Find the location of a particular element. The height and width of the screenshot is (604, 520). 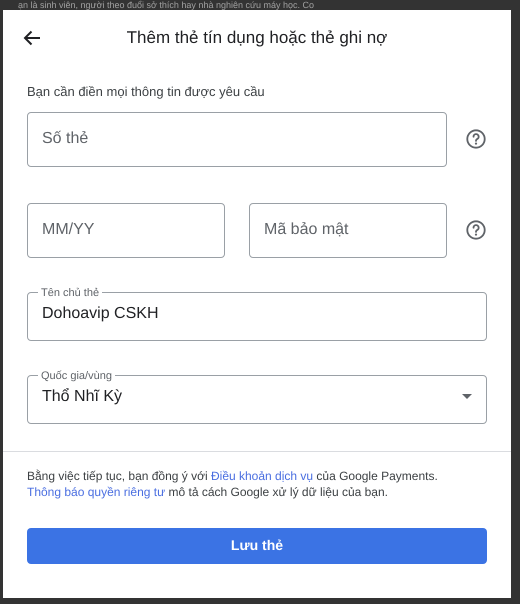

dropdown-caret-icon is located at coordinates (467, 396).